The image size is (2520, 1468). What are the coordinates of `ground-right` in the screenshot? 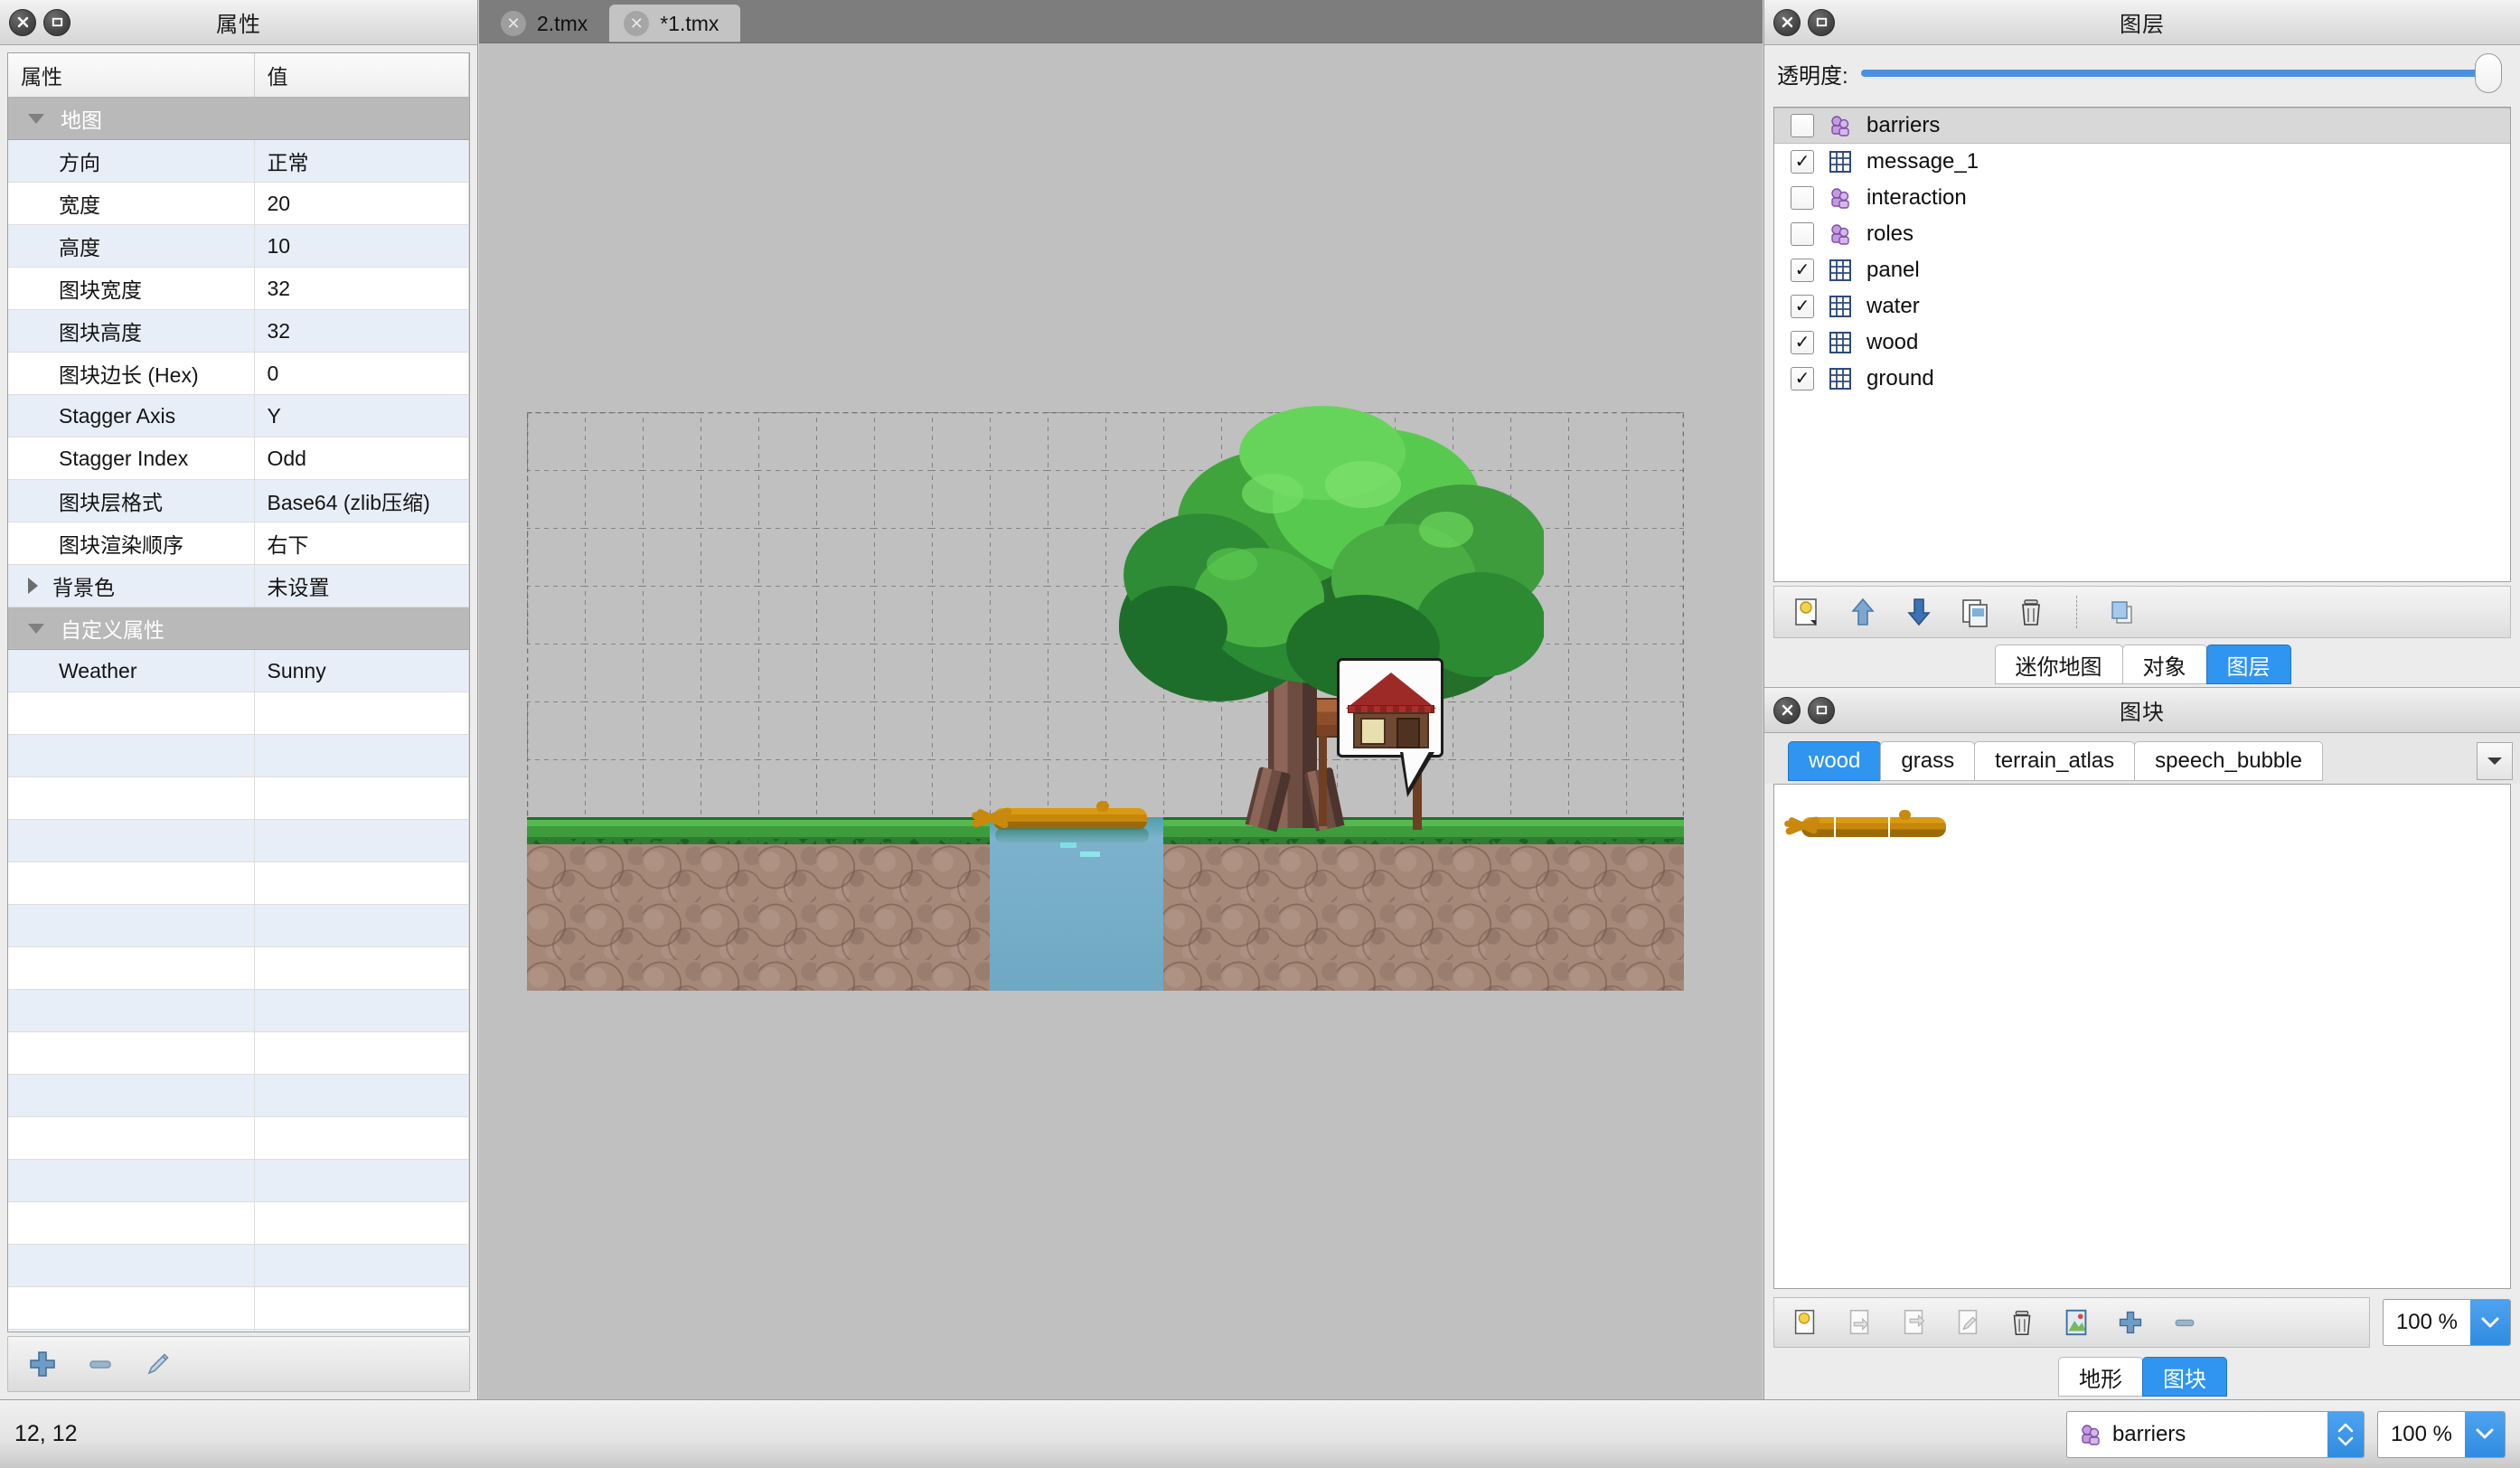 It's located at (1424, 904).